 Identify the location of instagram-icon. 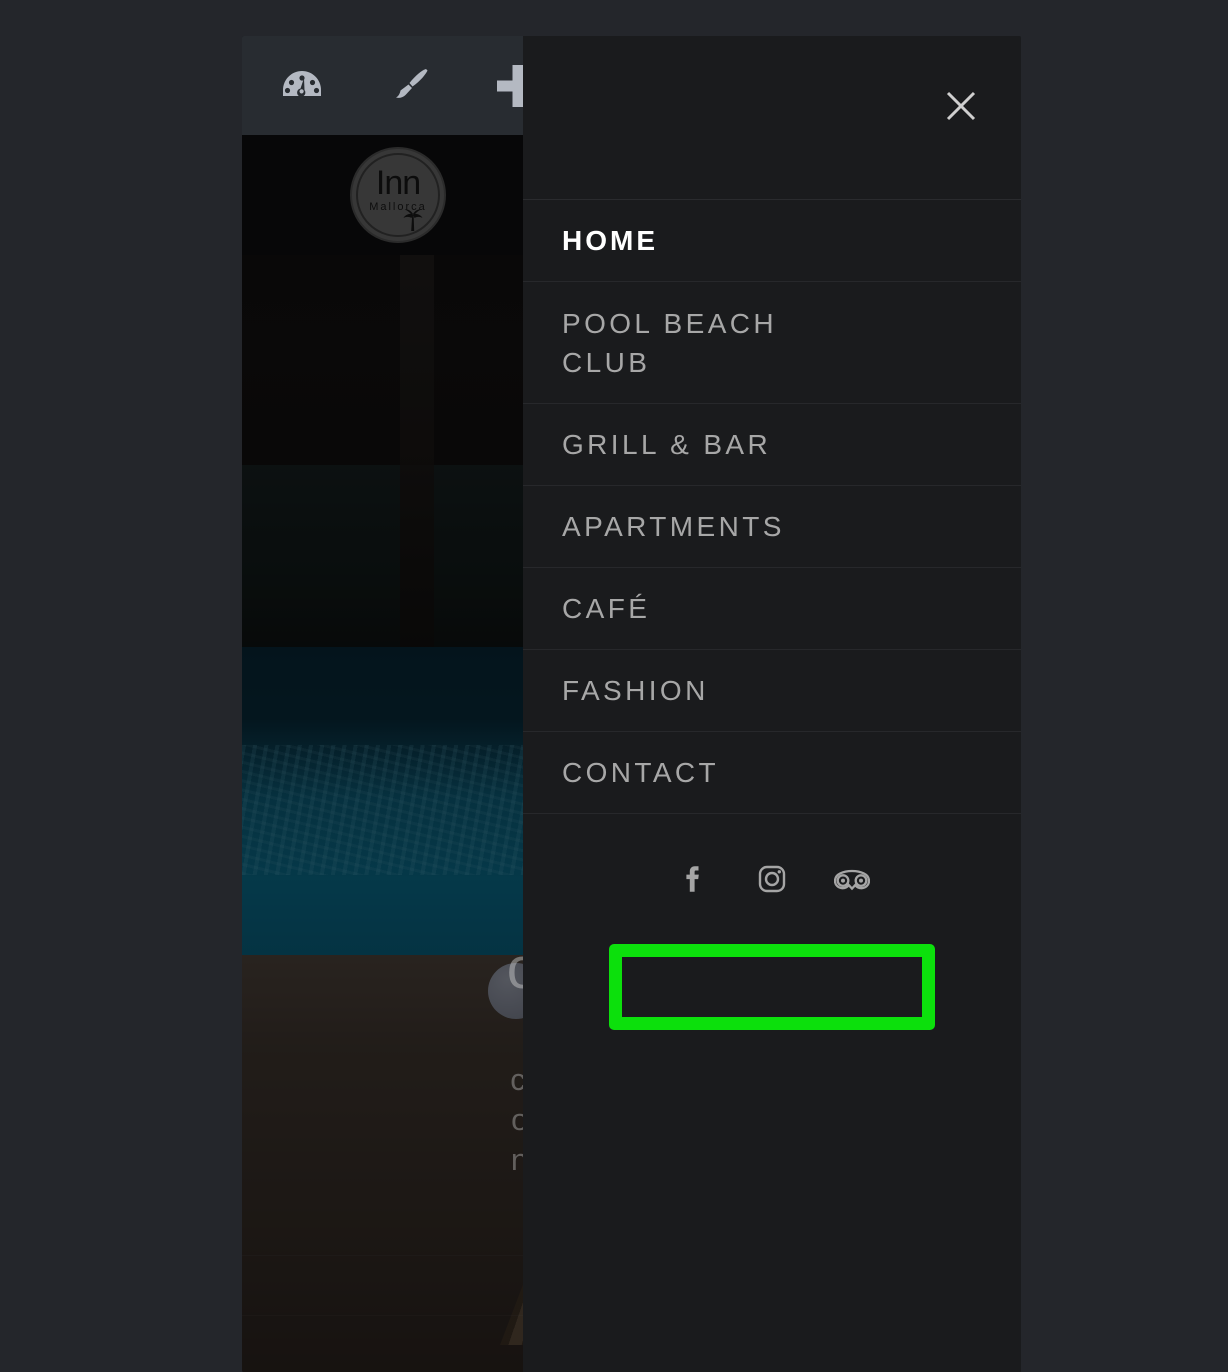
(772, 879).